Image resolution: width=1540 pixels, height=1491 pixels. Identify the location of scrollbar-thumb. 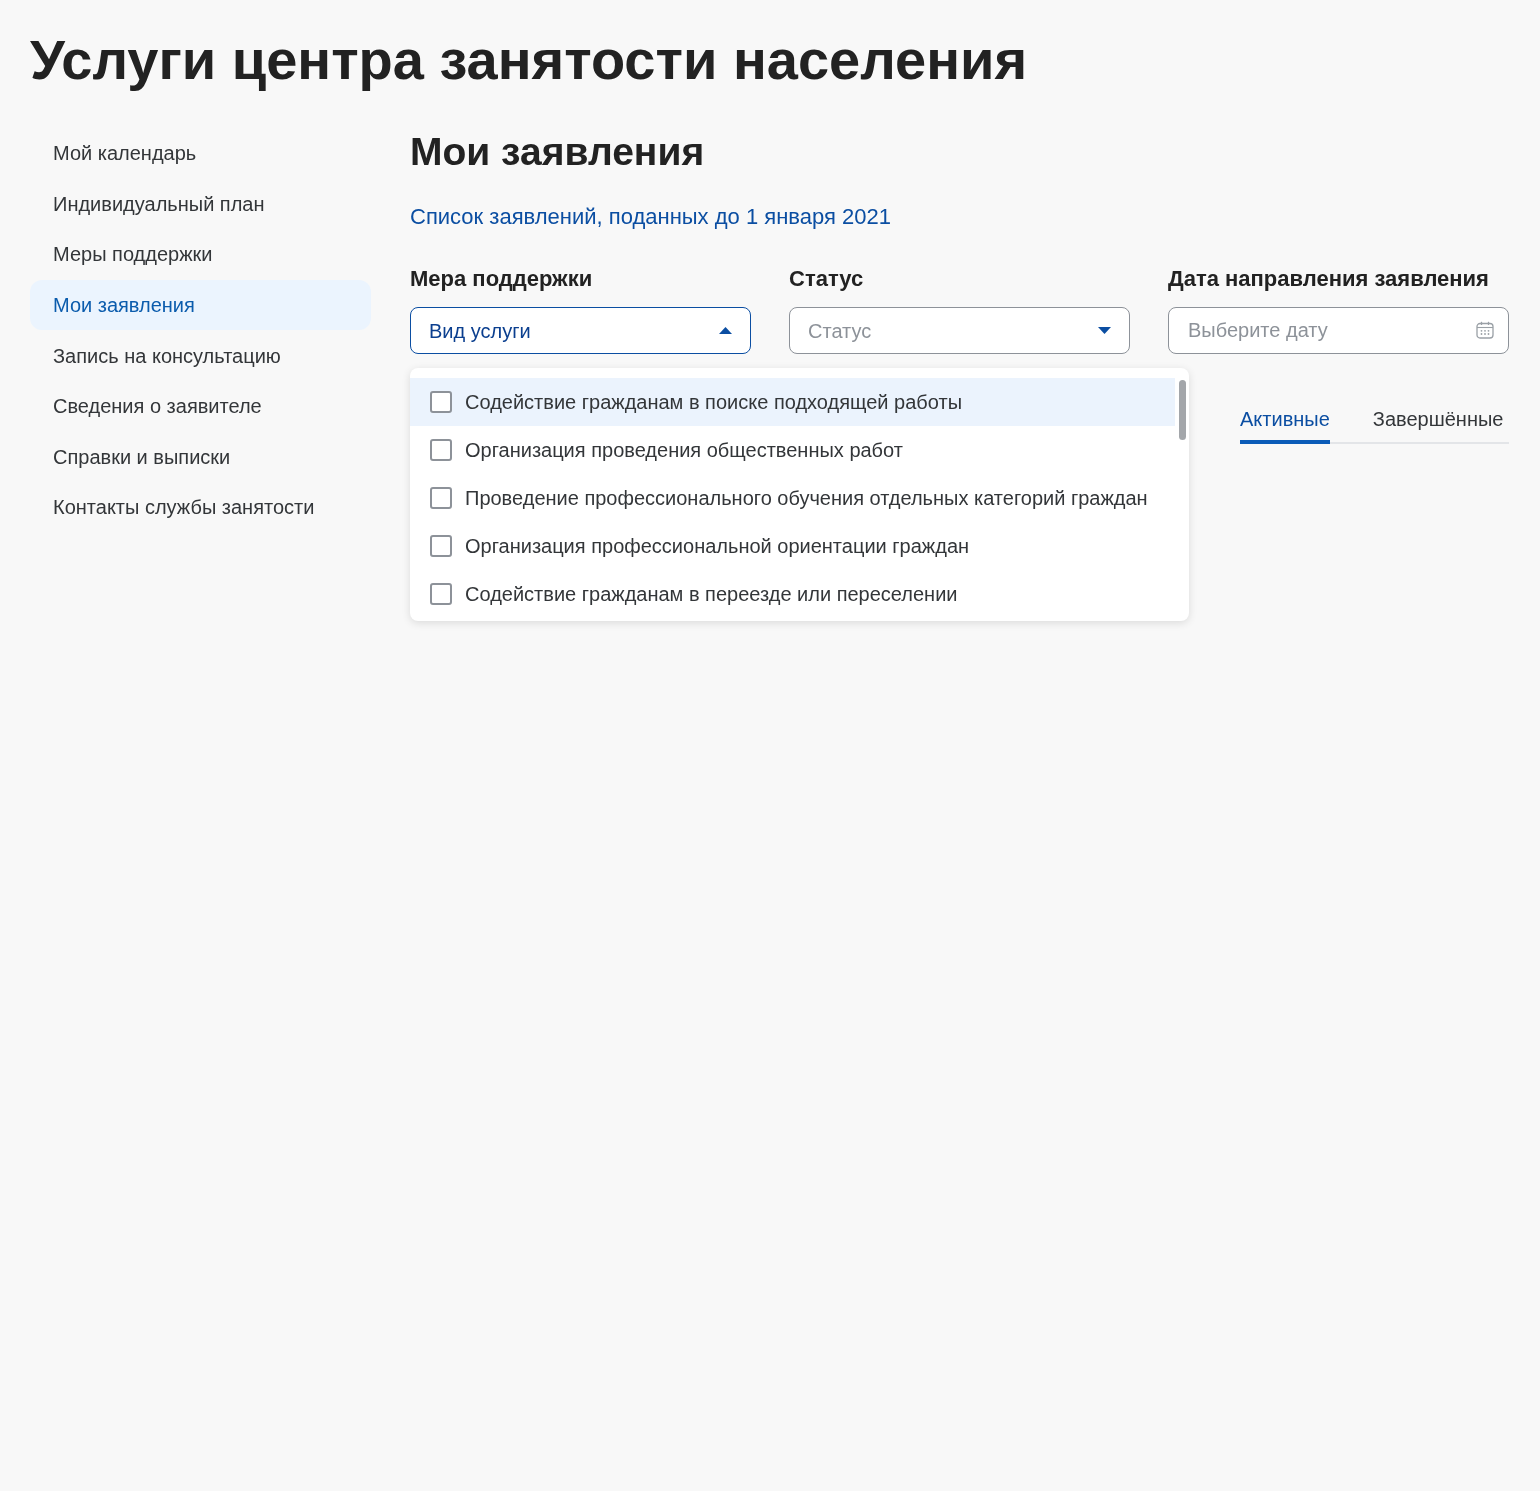
(1182, 410).